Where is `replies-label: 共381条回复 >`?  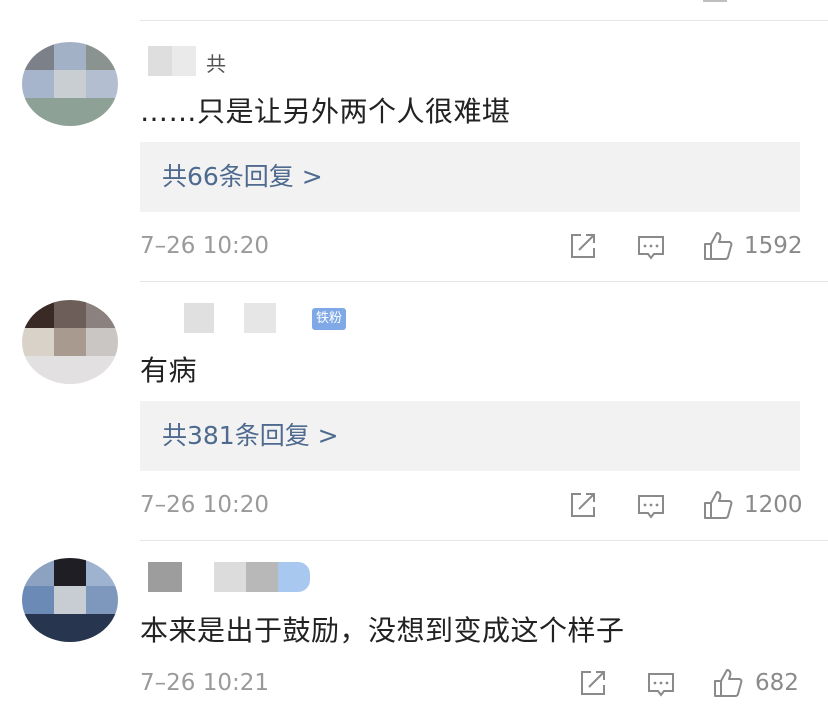
replies-label: 共381条回复 > is located at coordinates (250, 435).